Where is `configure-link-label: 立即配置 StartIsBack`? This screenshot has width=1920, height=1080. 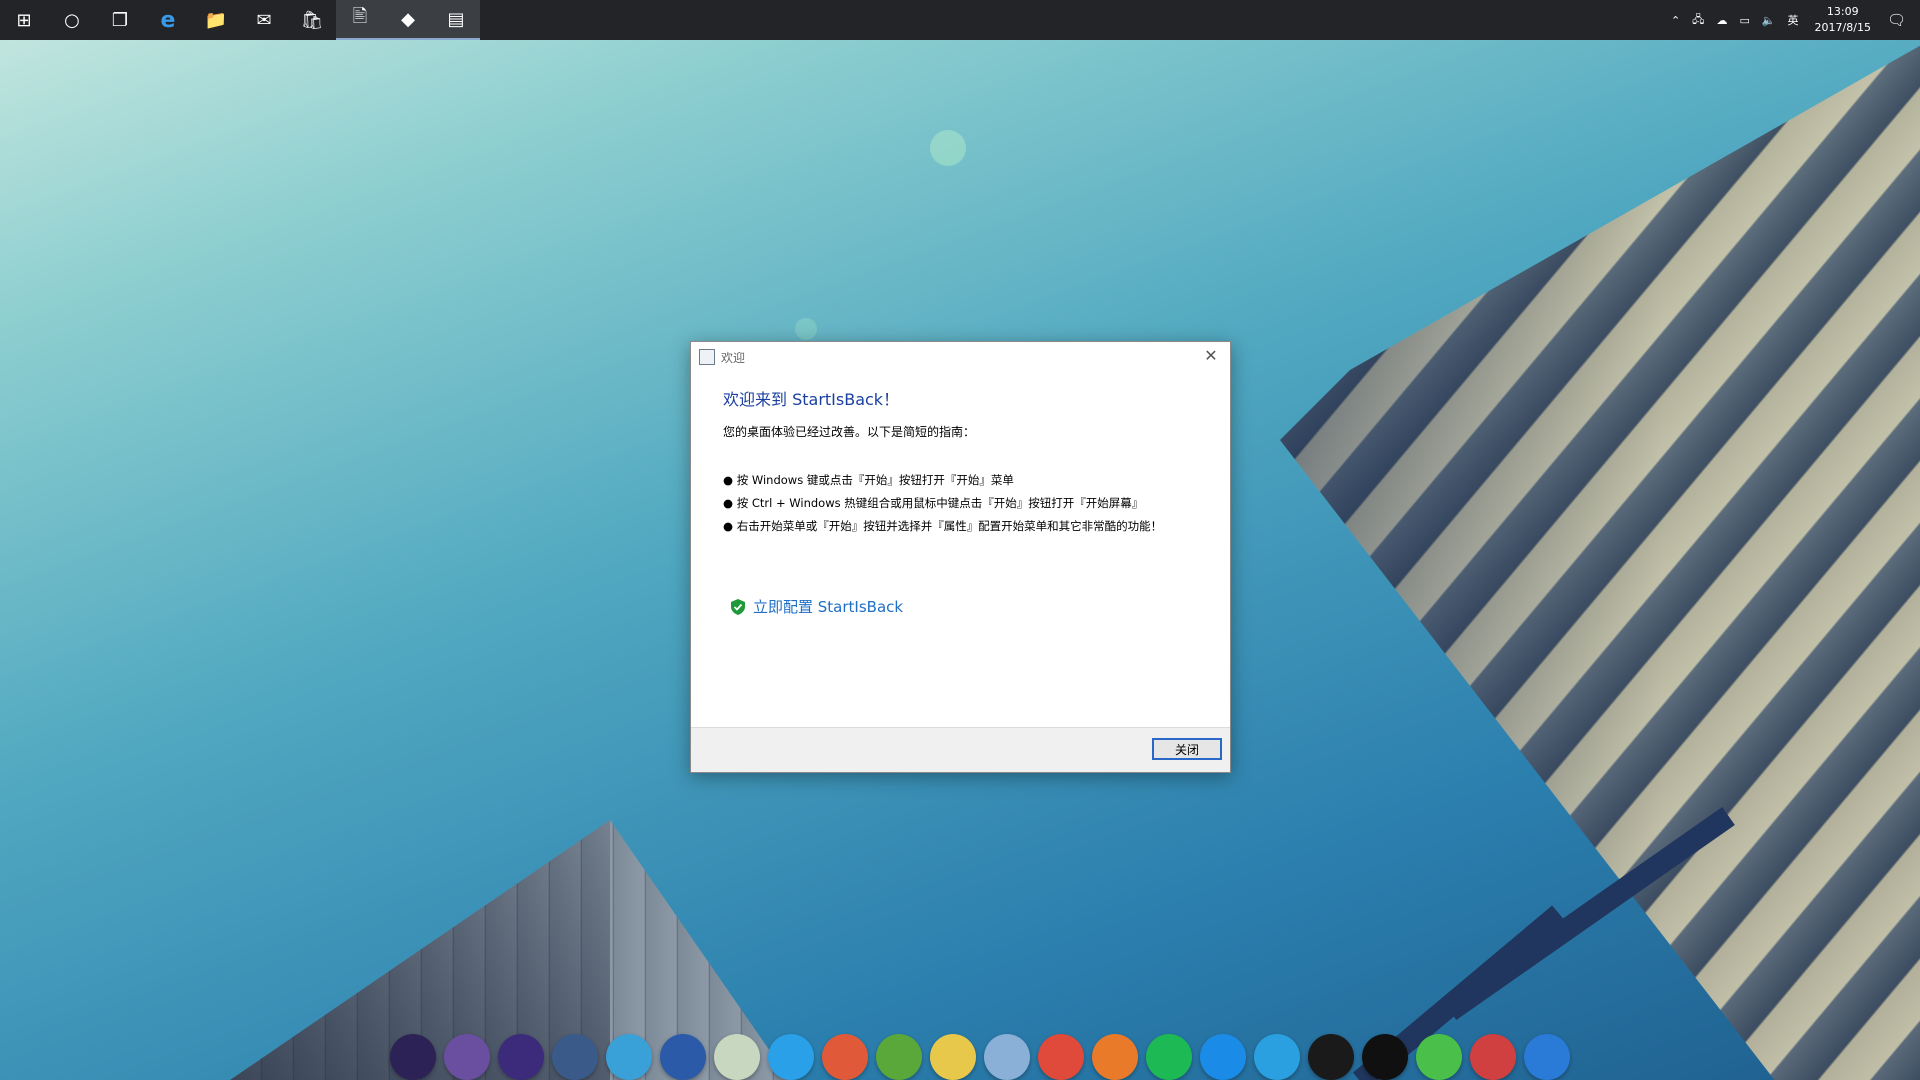
configure-link-label: 立即配置 StartIsBack is located at coordinates (828, 607).